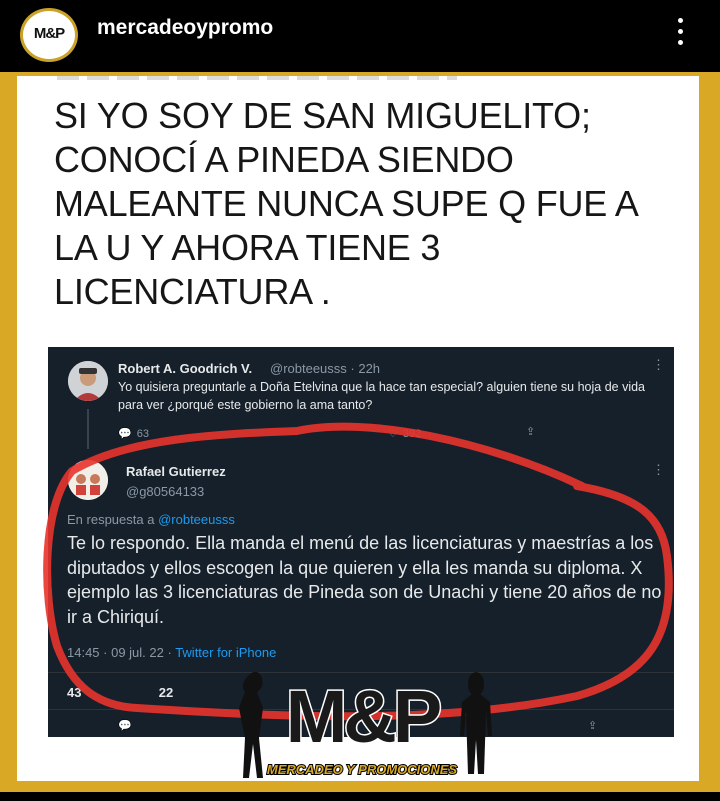 The image size is (720, 801). What do you see at coordinates (360, 36) in the screenshot?
I see `post-header: M&P mercadeoypromo` at bounding box center [360, 36].